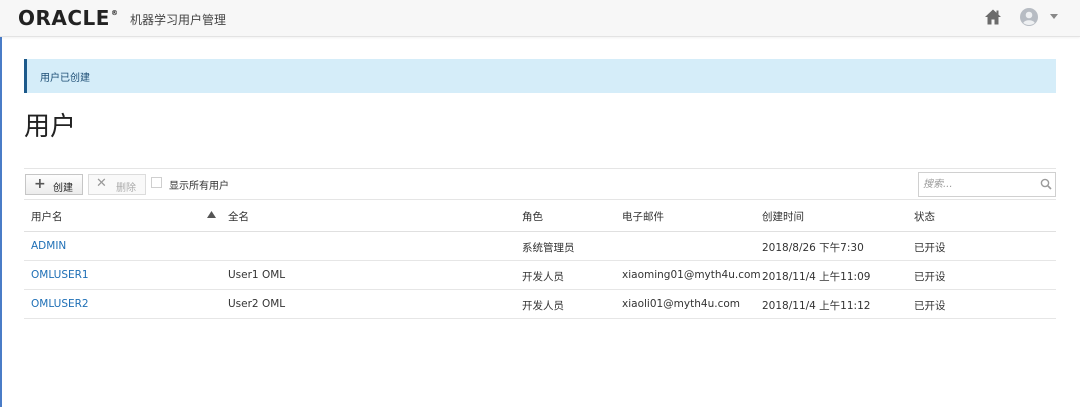 Image resolution: width=1080 pixels, height=407 pixels. Describe the element at coordinates (816, 277) in the screenshot. I see `cell-created: 2018/11/4 上午11:09` at that location.